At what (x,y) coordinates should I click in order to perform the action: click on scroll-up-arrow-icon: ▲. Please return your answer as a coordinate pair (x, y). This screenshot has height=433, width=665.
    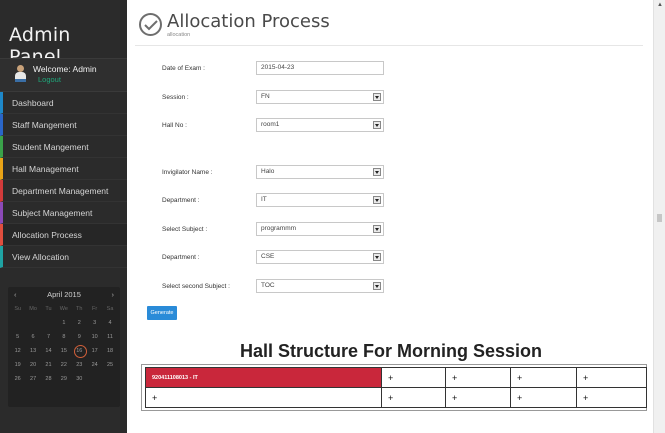
    Looking at the image, I should click on (660, 5).